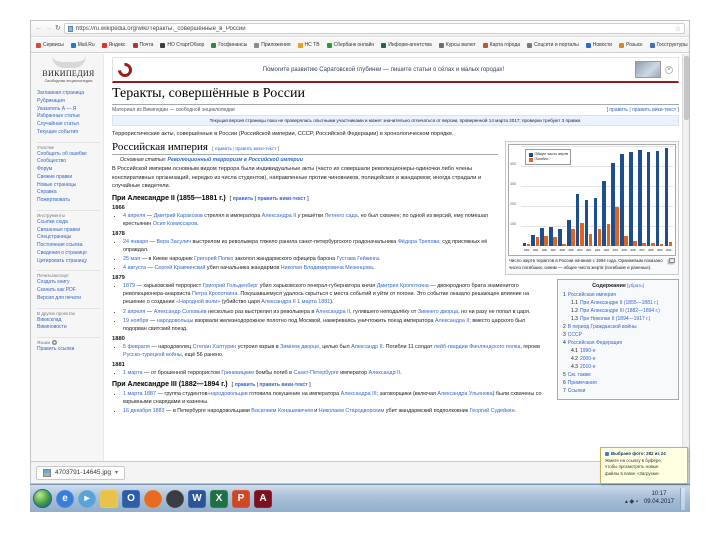 Image resolution: width=720 pixels, height=540 pixels. Describe the element at coordinates (68, 328) in the screenshot. I see `sidebar-item: Викиновости` at that location.